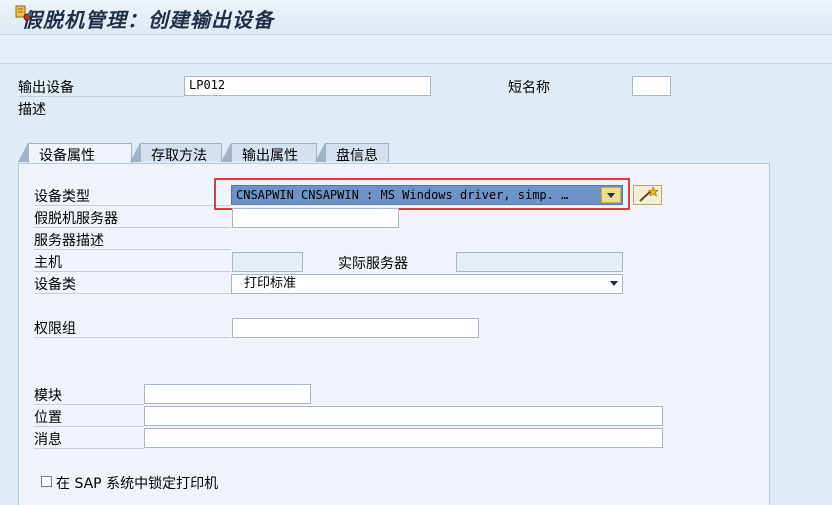  I want to click on application-toolbar, so click(416, 49).